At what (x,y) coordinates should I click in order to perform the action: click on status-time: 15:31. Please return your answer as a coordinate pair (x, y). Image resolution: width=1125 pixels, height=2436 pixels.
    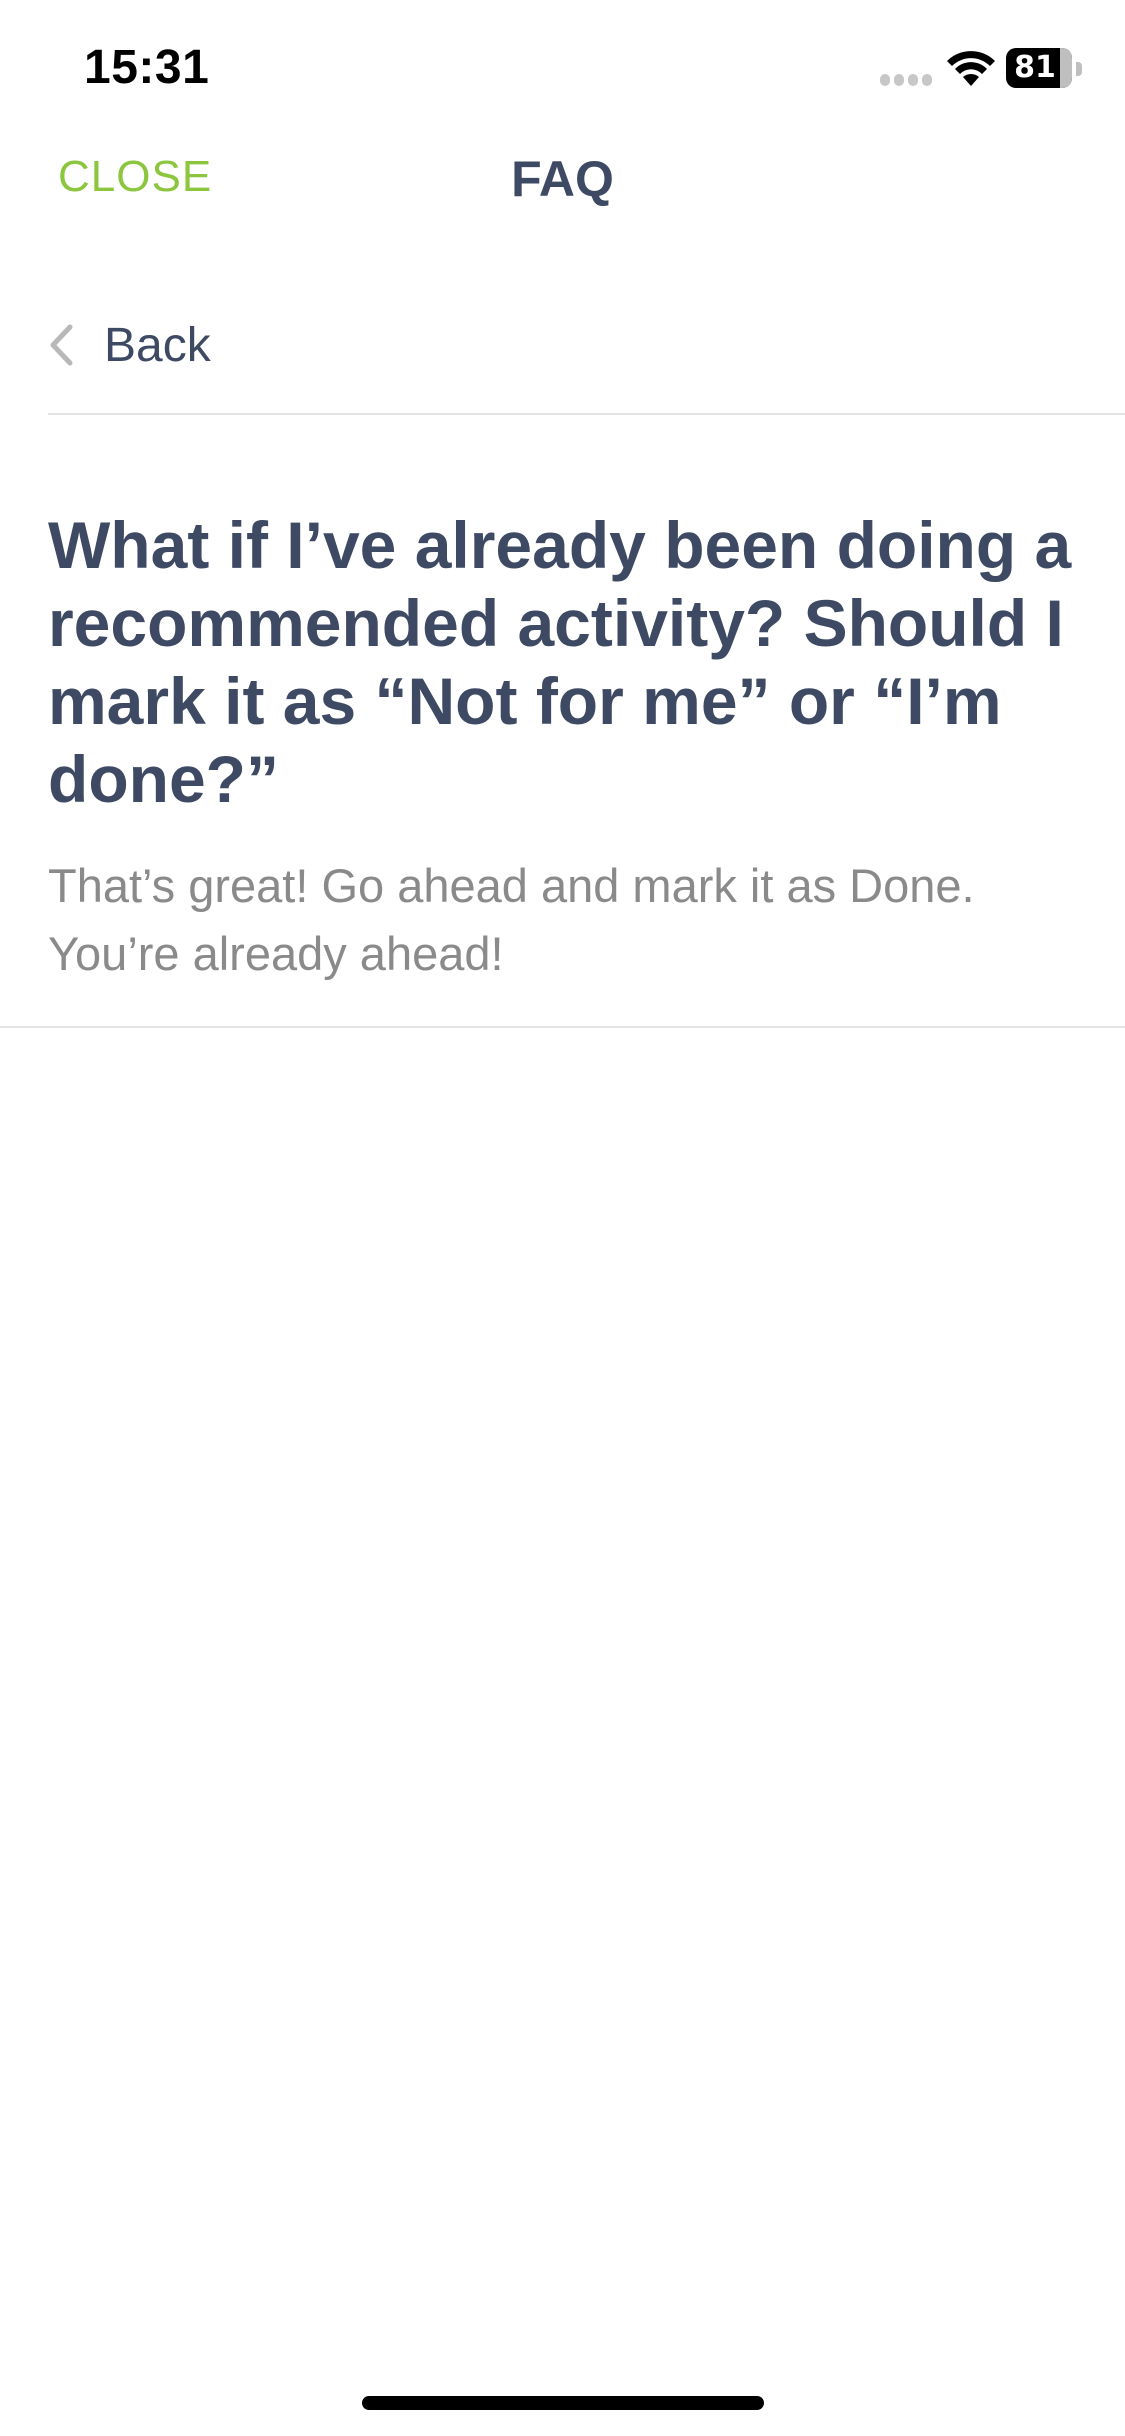
    Looking at the image, I should click on (147, 67).